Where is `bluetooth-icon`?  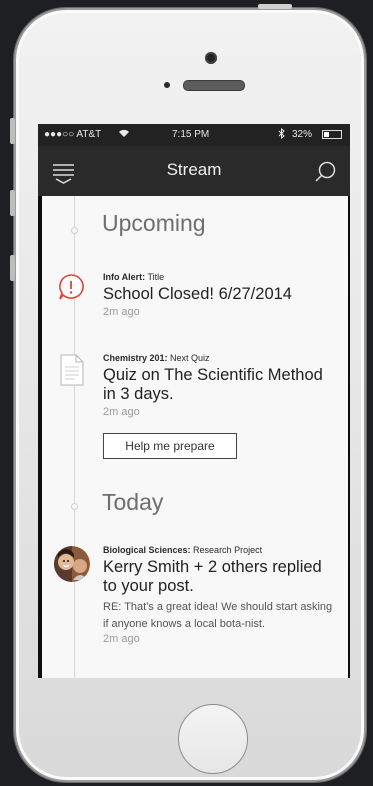 bluetooth-icon is located at coordinates (281, 134).